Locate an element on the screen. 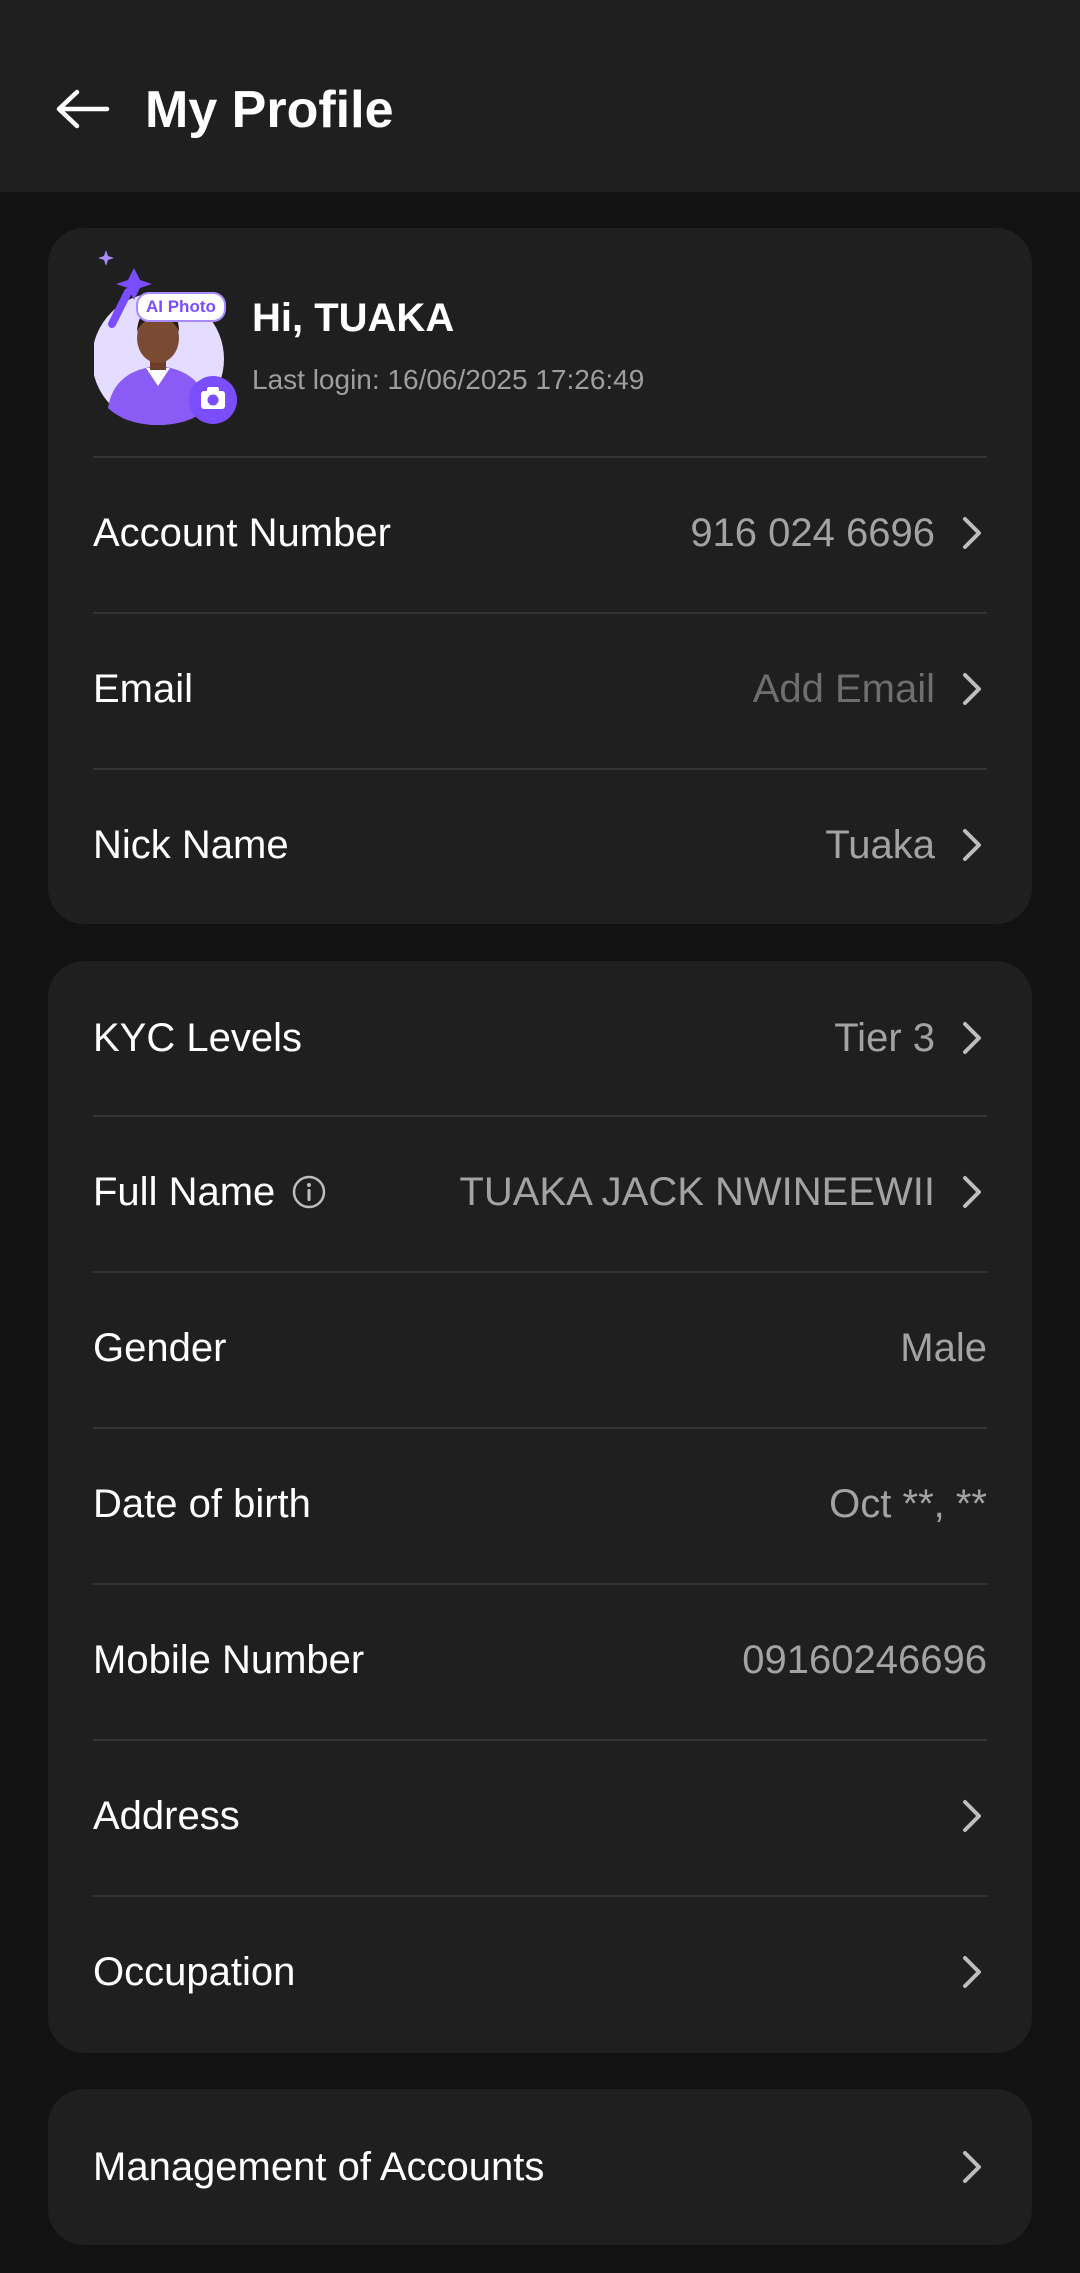 Image resolution: width=1080 pixels, height=2273 pixels. kyc-level-value: Tier 3 is located at coordinates (884, 1038).